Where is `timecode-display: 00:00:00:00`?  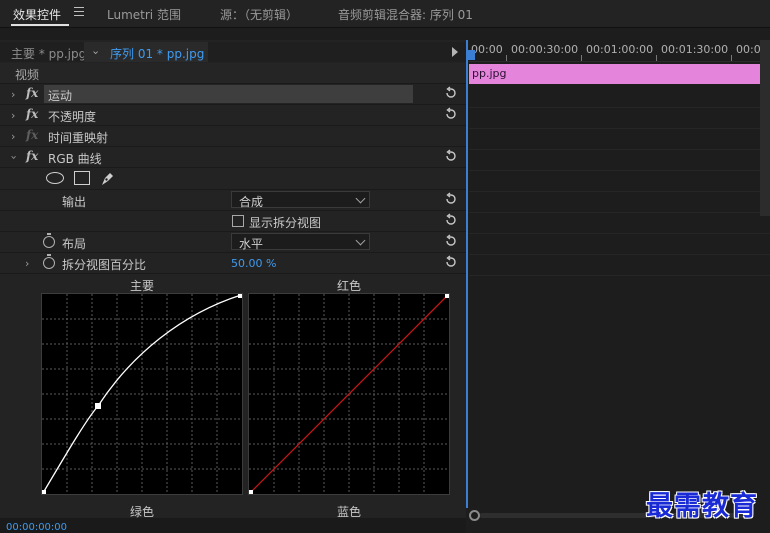
timecode-display: 00:00:00:00 is located at coordinates (36, 527).